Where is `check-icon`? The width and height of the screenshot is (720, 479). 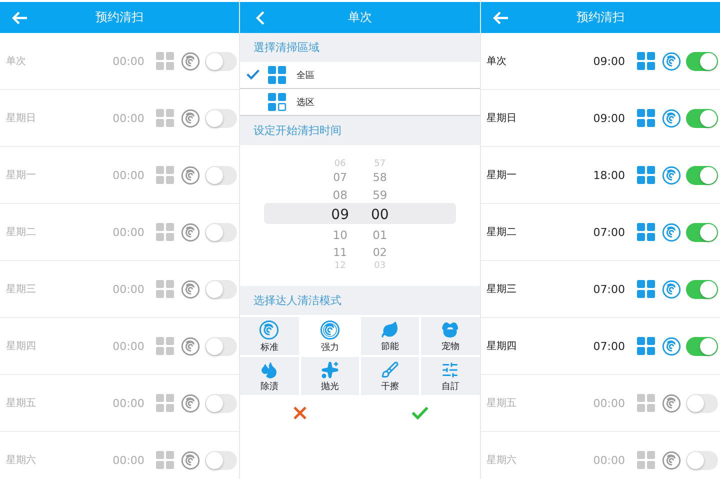
check-icon is located at coordinates (419, 413).